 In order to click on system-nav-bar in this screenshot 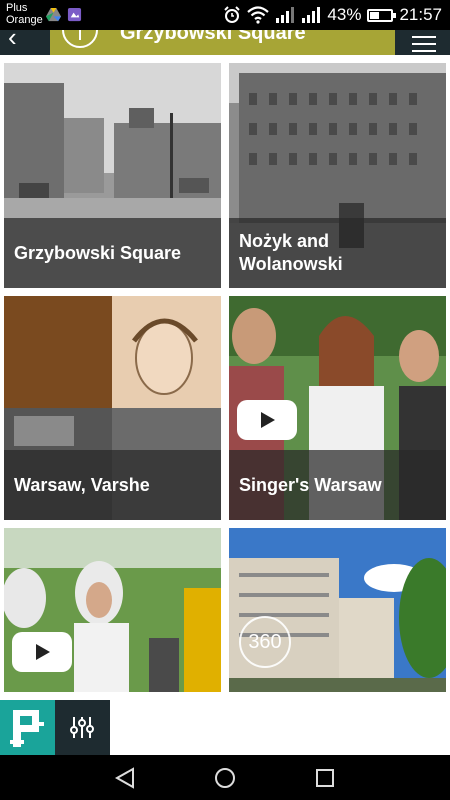, I will do `click(225, 777)`.